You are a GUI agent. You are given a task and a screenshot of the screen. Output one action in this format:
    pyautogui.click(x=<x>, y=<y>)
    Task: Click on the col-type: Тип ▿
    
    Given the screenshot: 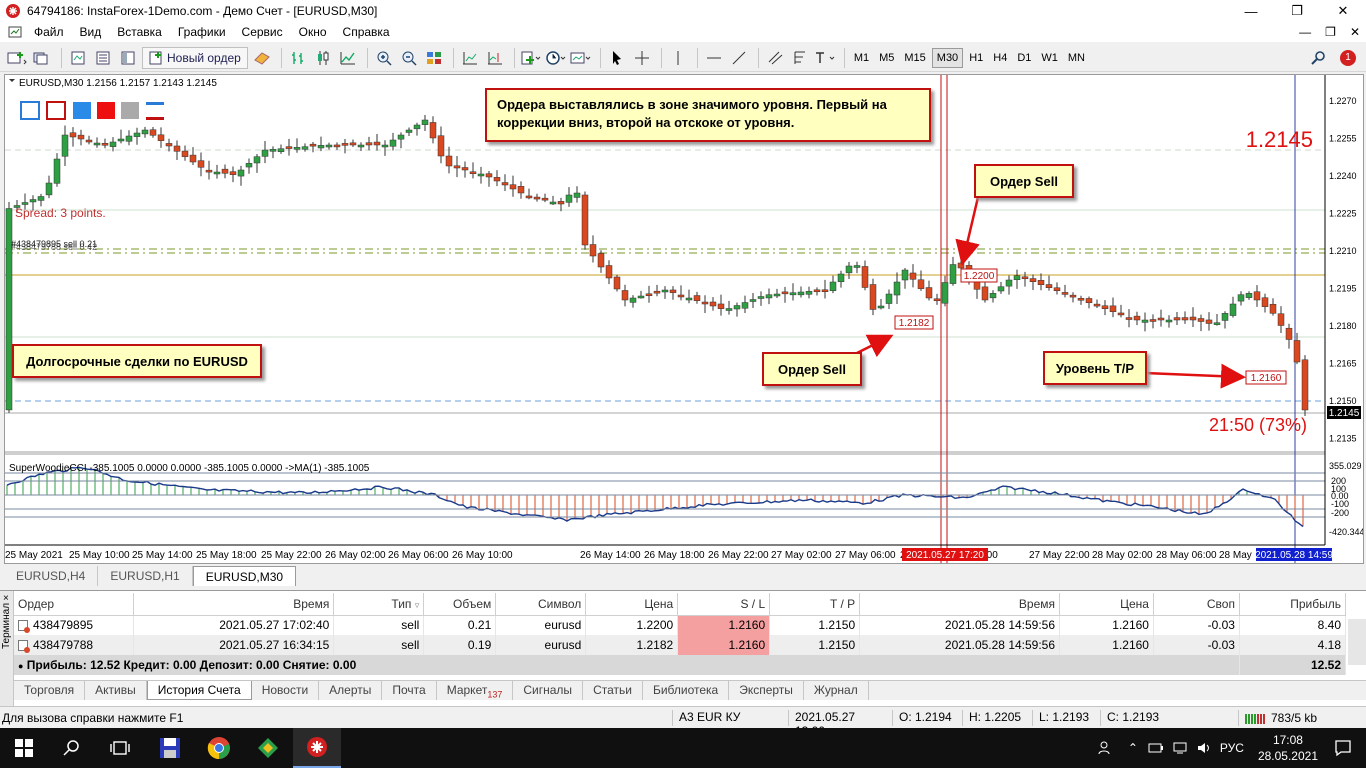 What is the action you would take?
    pyautogui.click(x=379, y=604)
    